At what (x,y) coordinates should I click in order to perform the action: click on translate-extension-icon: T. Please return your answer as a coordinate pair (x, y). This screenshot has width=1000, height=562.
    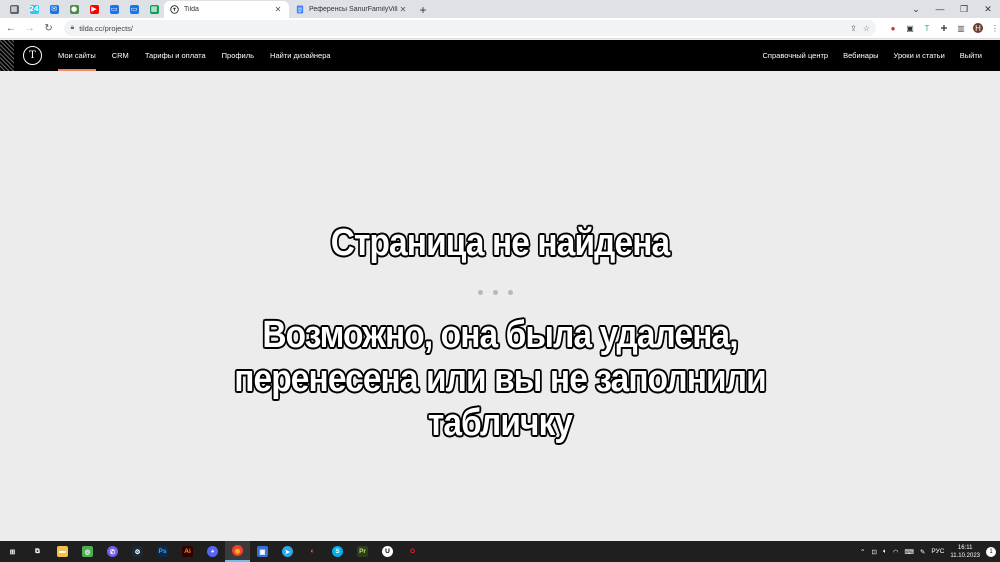
    Looking at the image, I should click on (927, 28).